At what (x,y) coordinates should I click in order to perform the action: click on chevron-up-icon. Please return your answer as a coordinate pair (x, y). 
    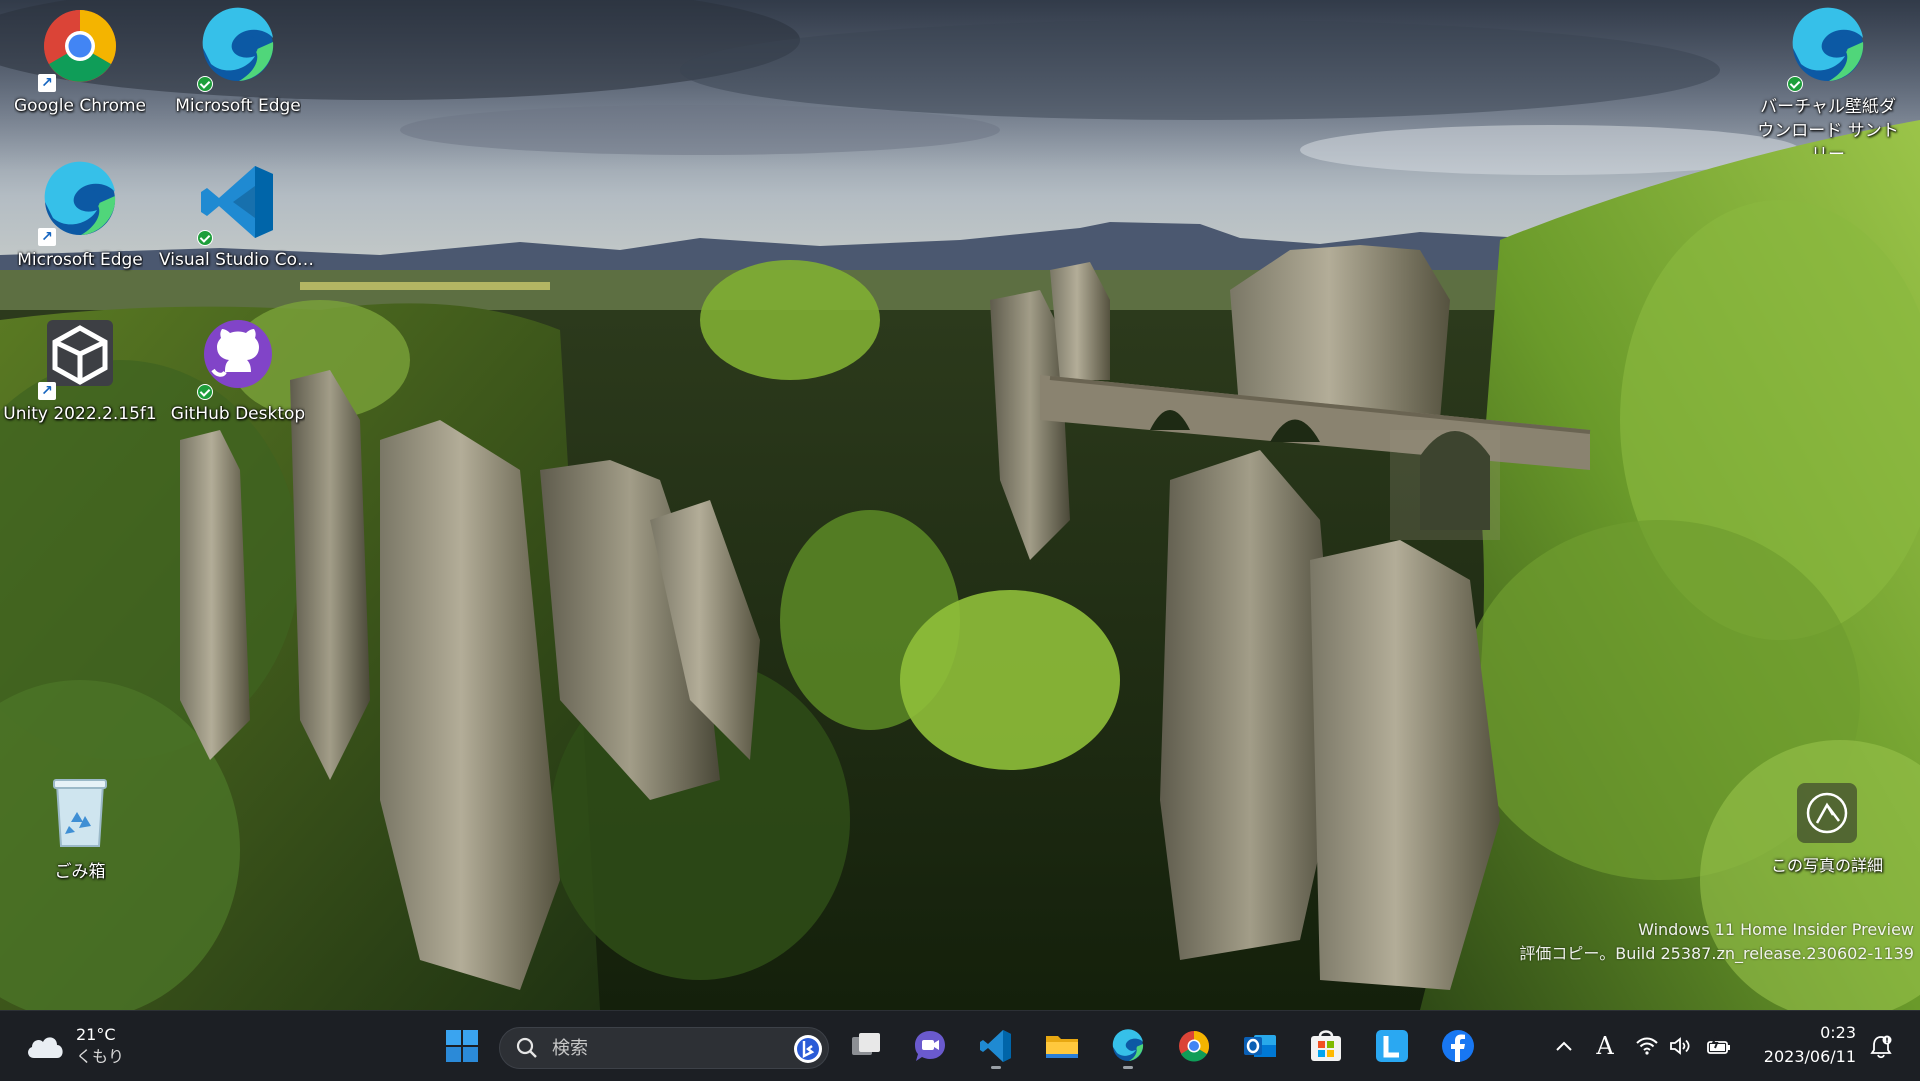
    Looking at the image, I should click on (1564, 1046).